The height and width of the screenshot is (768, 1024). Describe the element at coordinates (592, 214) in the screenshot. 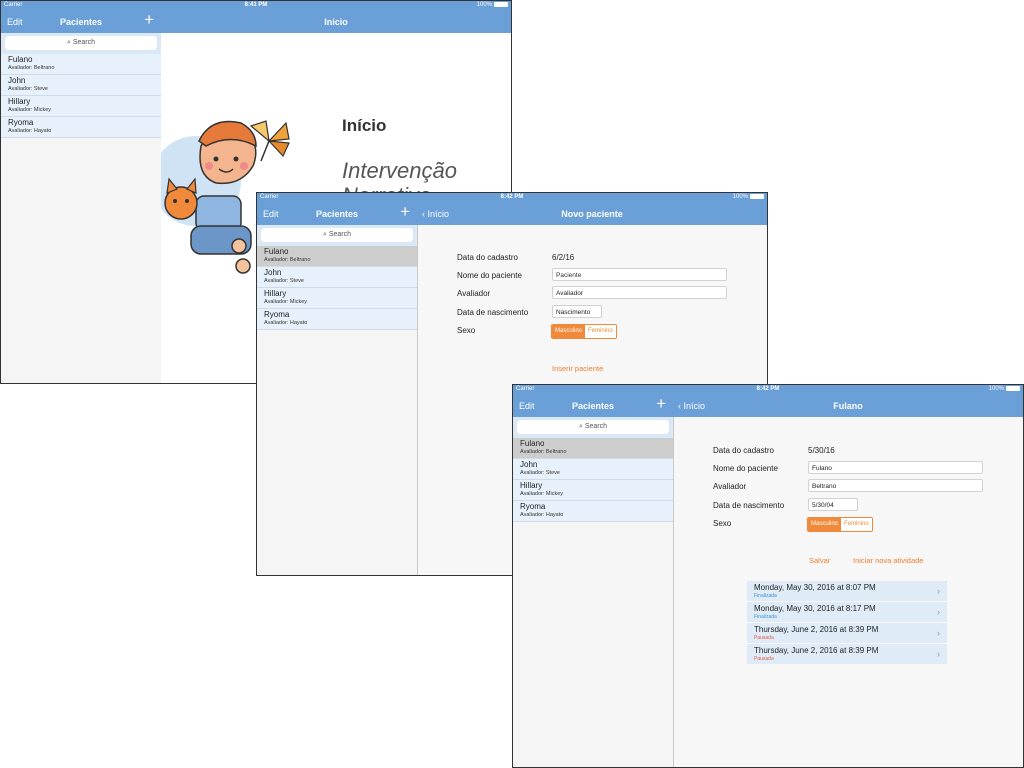

I see `detail-title: Novo paciente` at that location.